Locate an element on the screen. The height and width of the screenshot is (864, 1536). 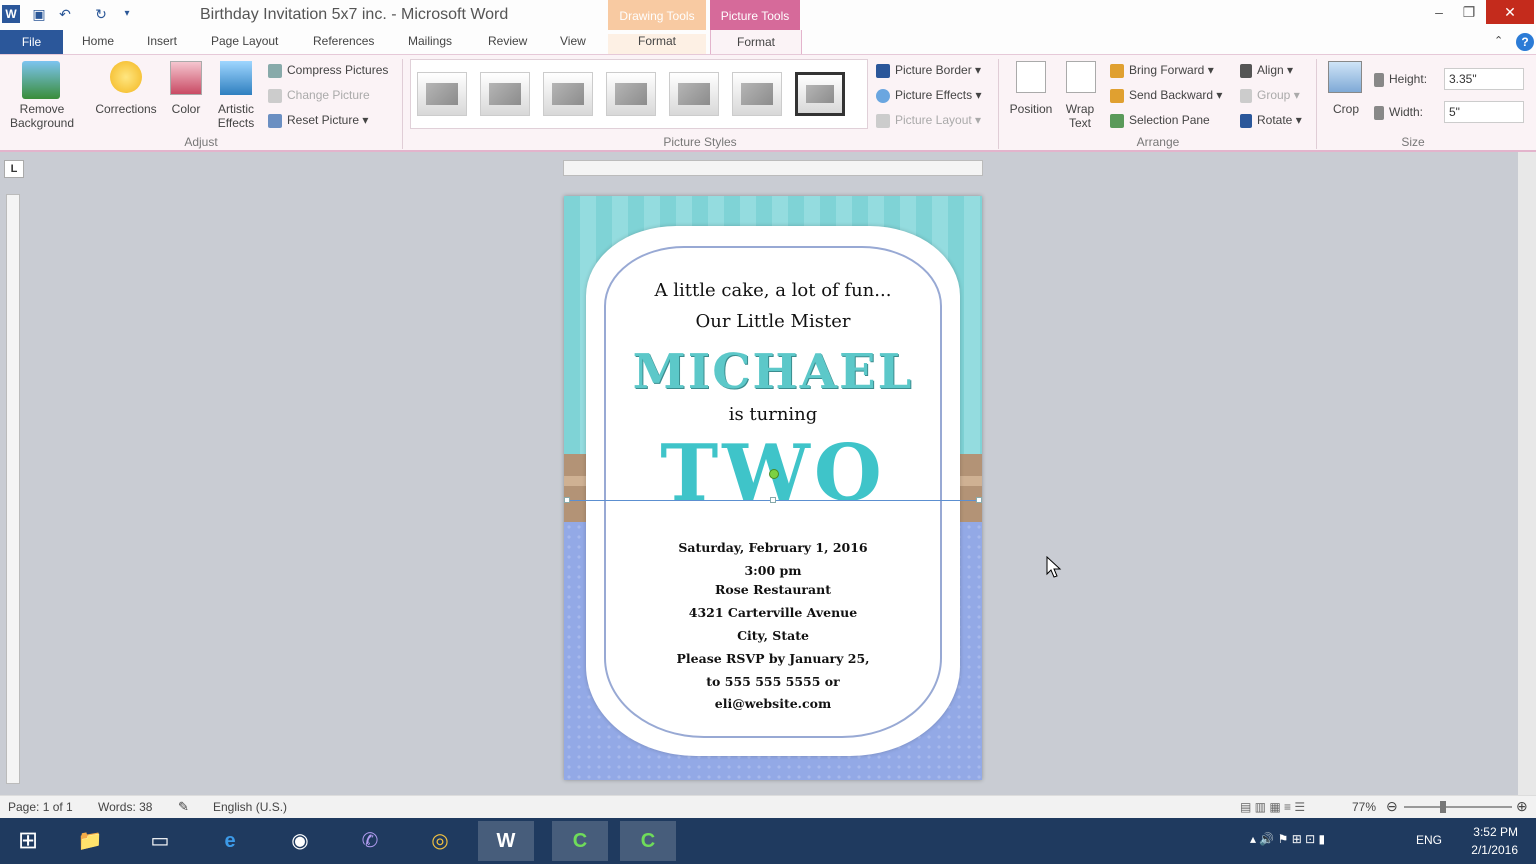
change-picture-button: Change Picture is located at coordinates (319, 95).